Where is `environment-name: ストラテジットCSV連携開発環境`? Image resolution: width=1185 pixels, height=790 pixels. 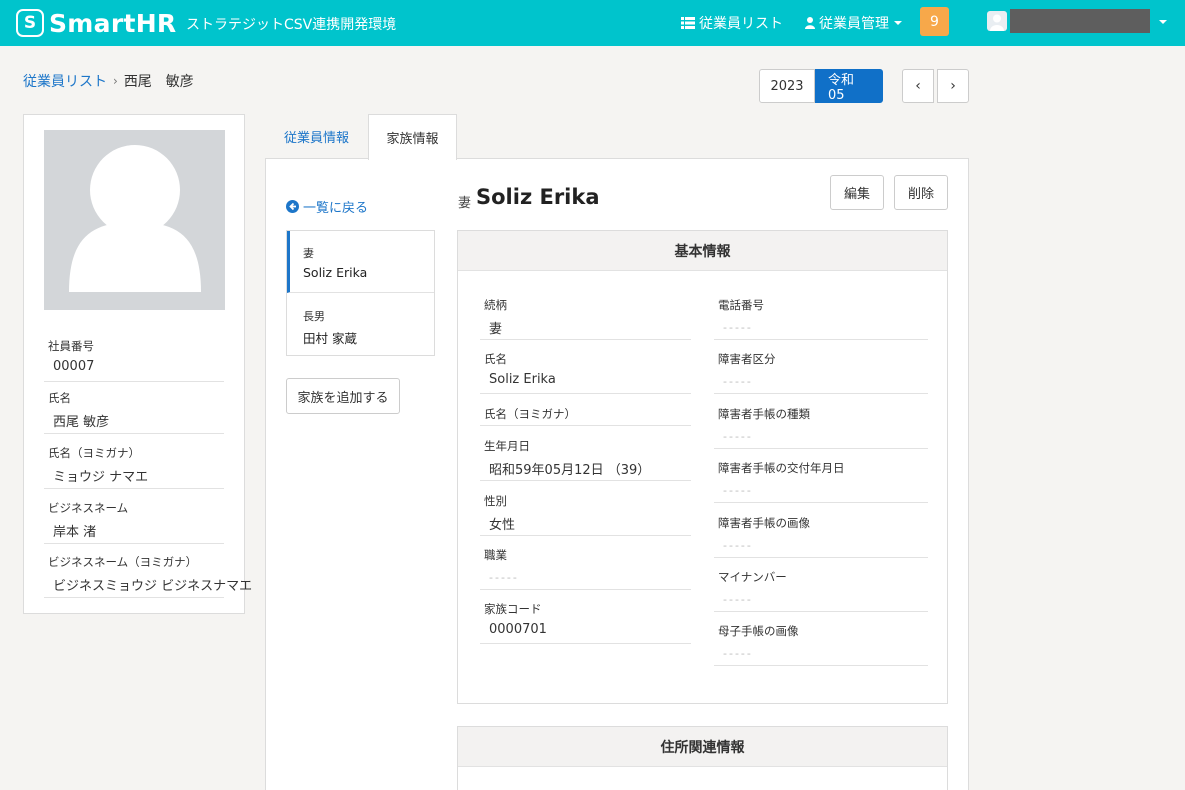 environment-name: ストラテジットCSV連携開発環境 is located at coordinates (291, 25).